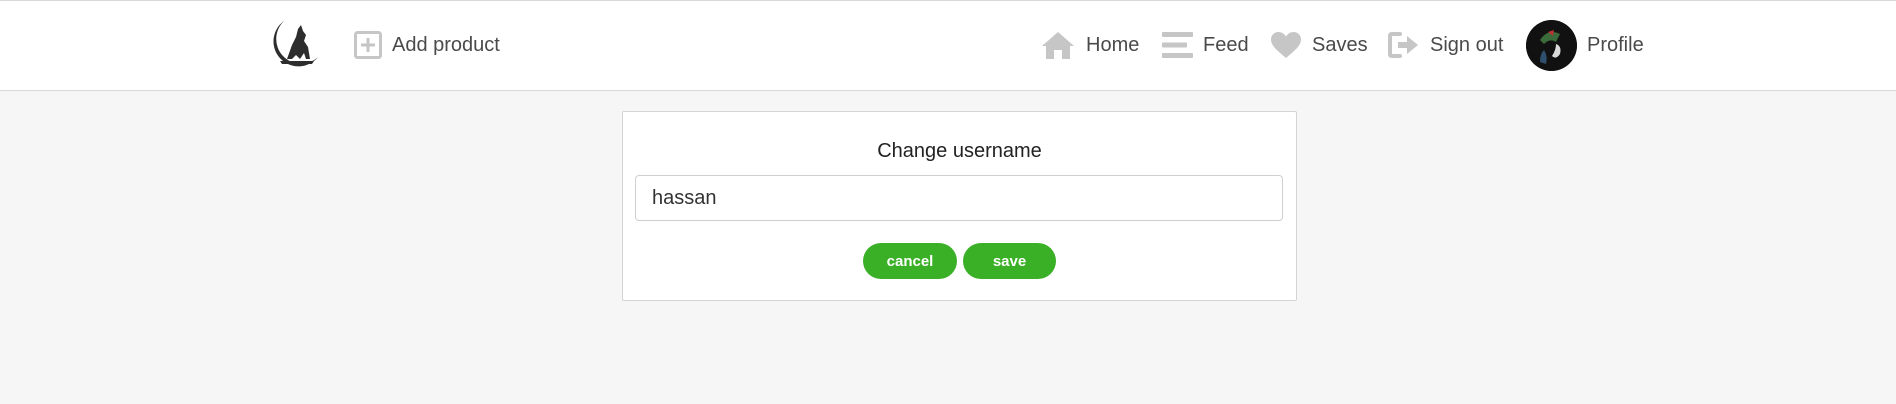  I want to click on logo, so click(292, 45).